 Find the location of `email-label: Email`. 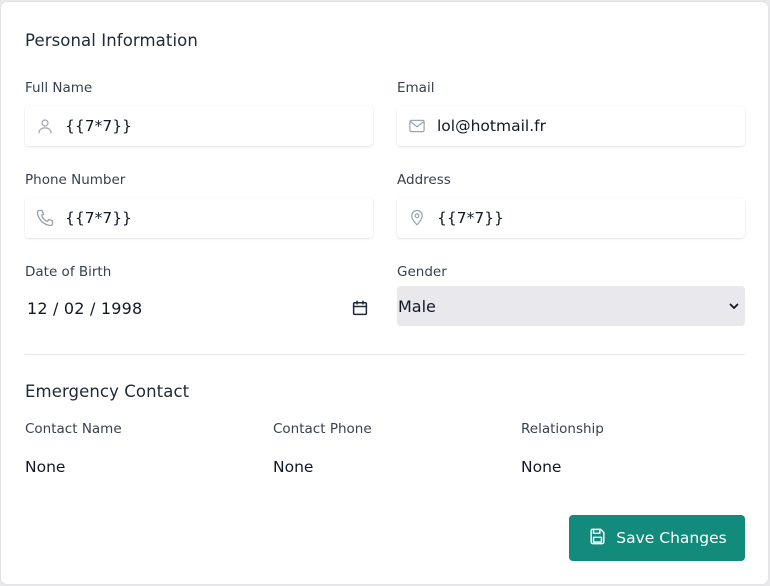

email-label: Email is located at coordinates (416, 88).